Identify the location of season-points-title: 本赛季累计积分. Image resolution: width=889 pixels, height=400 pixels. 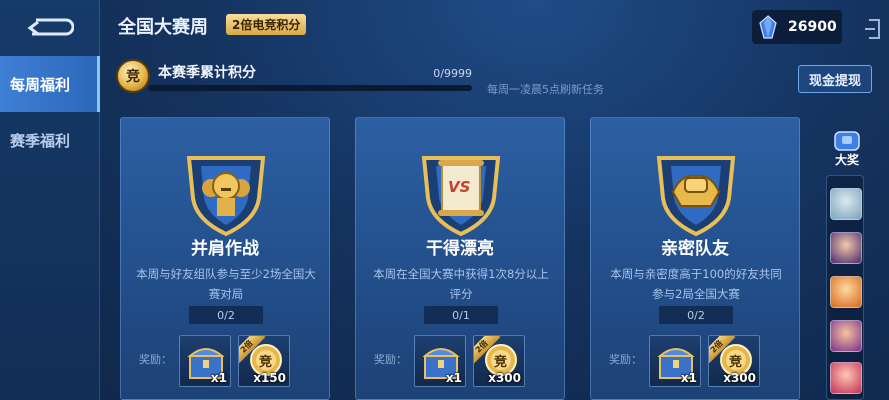
(207, 73).